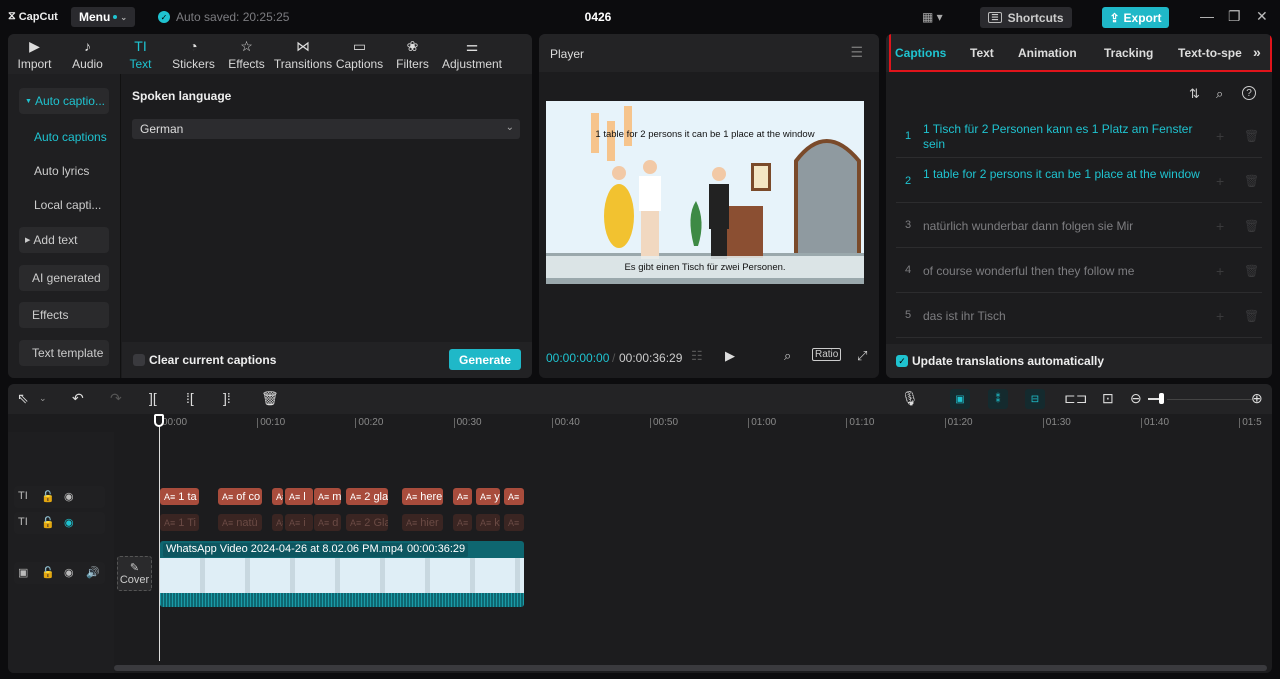 Image resolution: width=1280 pixels, height=679 pixels. Describe the element at coordinates (139, 360) in the screenshot. I see `clear-captions-checkbox` at that location.